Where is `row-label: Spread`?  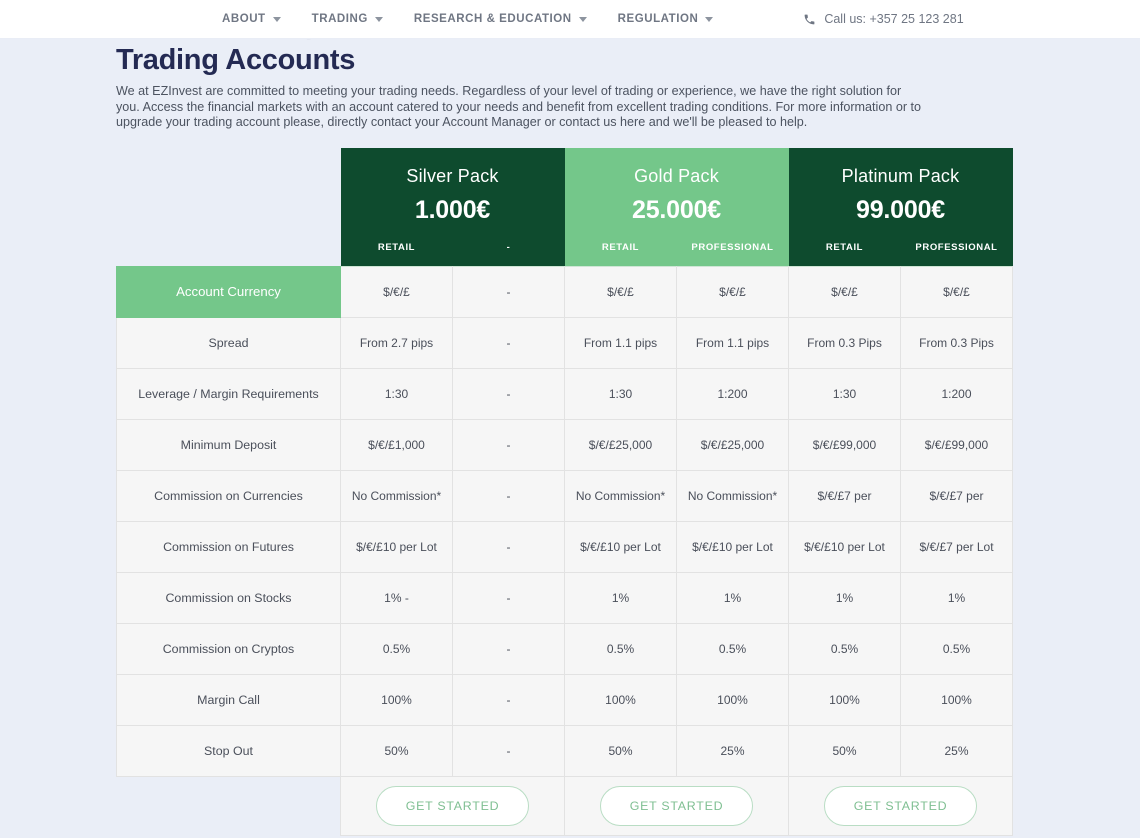
row-label: Spread is located at coordinates (228, 342).